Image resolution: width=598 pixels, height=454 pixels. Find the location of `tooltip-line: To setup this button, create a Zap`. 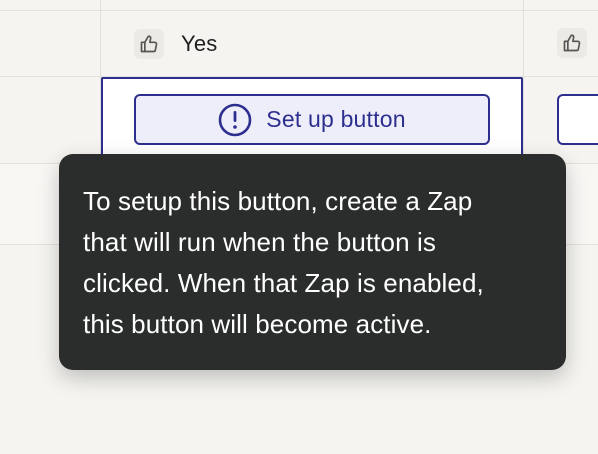

tooltip-line: To setup this button, create a Zap is located at coordinates (278, 201).